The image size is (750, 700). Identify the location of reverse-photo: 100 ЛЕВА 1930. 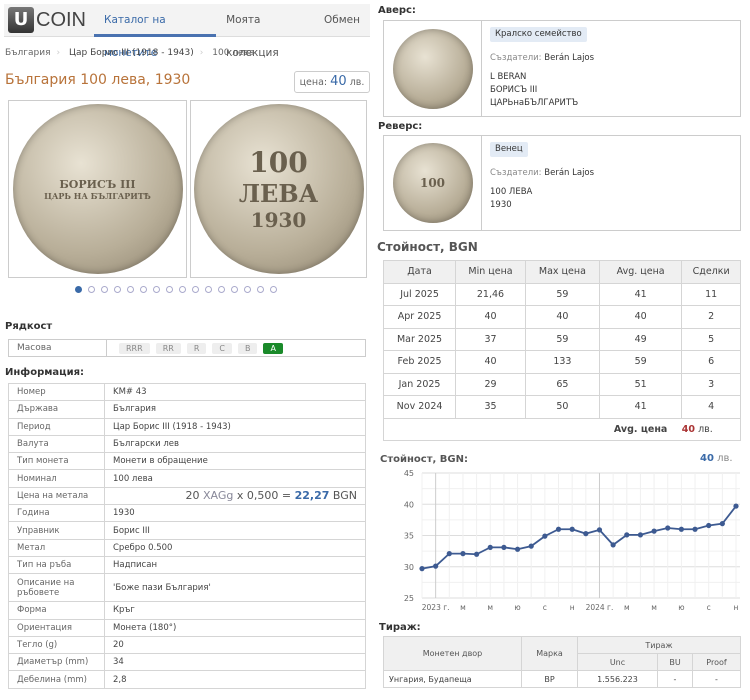
(278, 189).